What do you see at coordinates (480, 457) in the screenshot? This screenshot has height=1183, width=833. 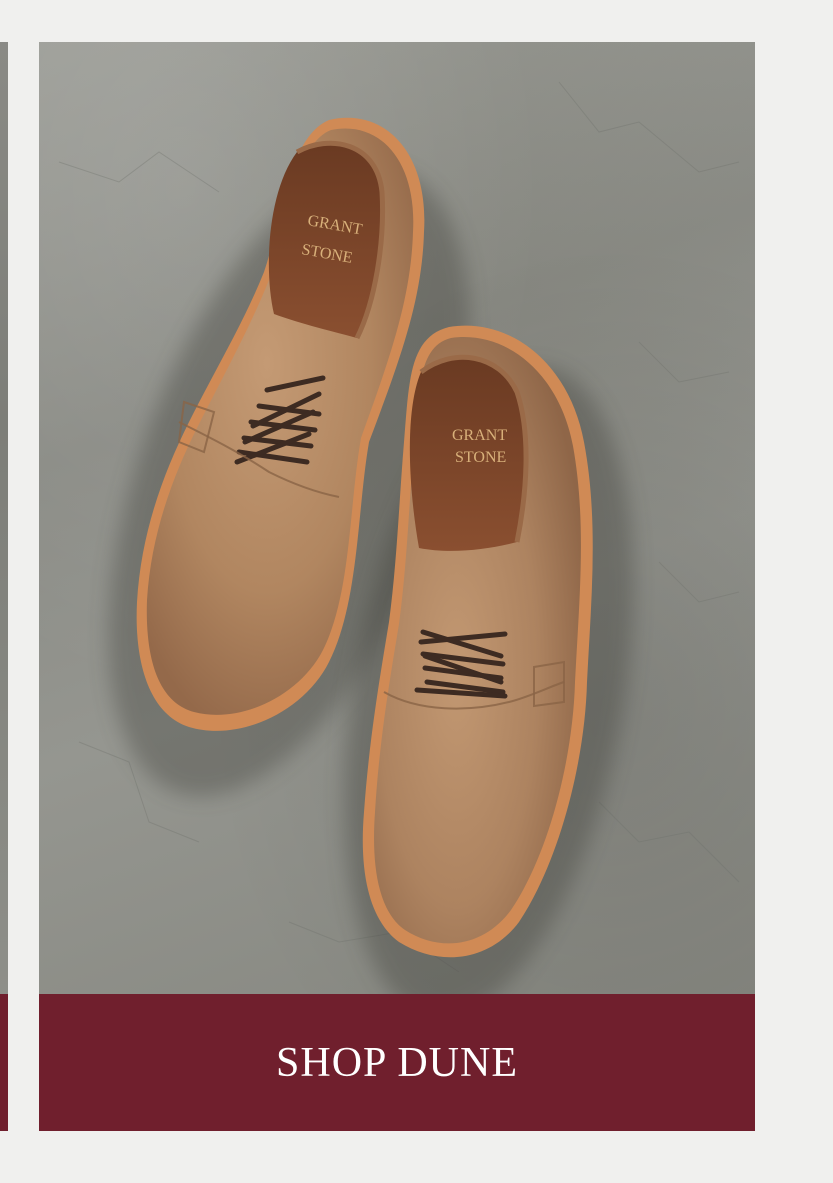 I see `insole-brand-right-line2: STONE` at bounding box center [480, 457].